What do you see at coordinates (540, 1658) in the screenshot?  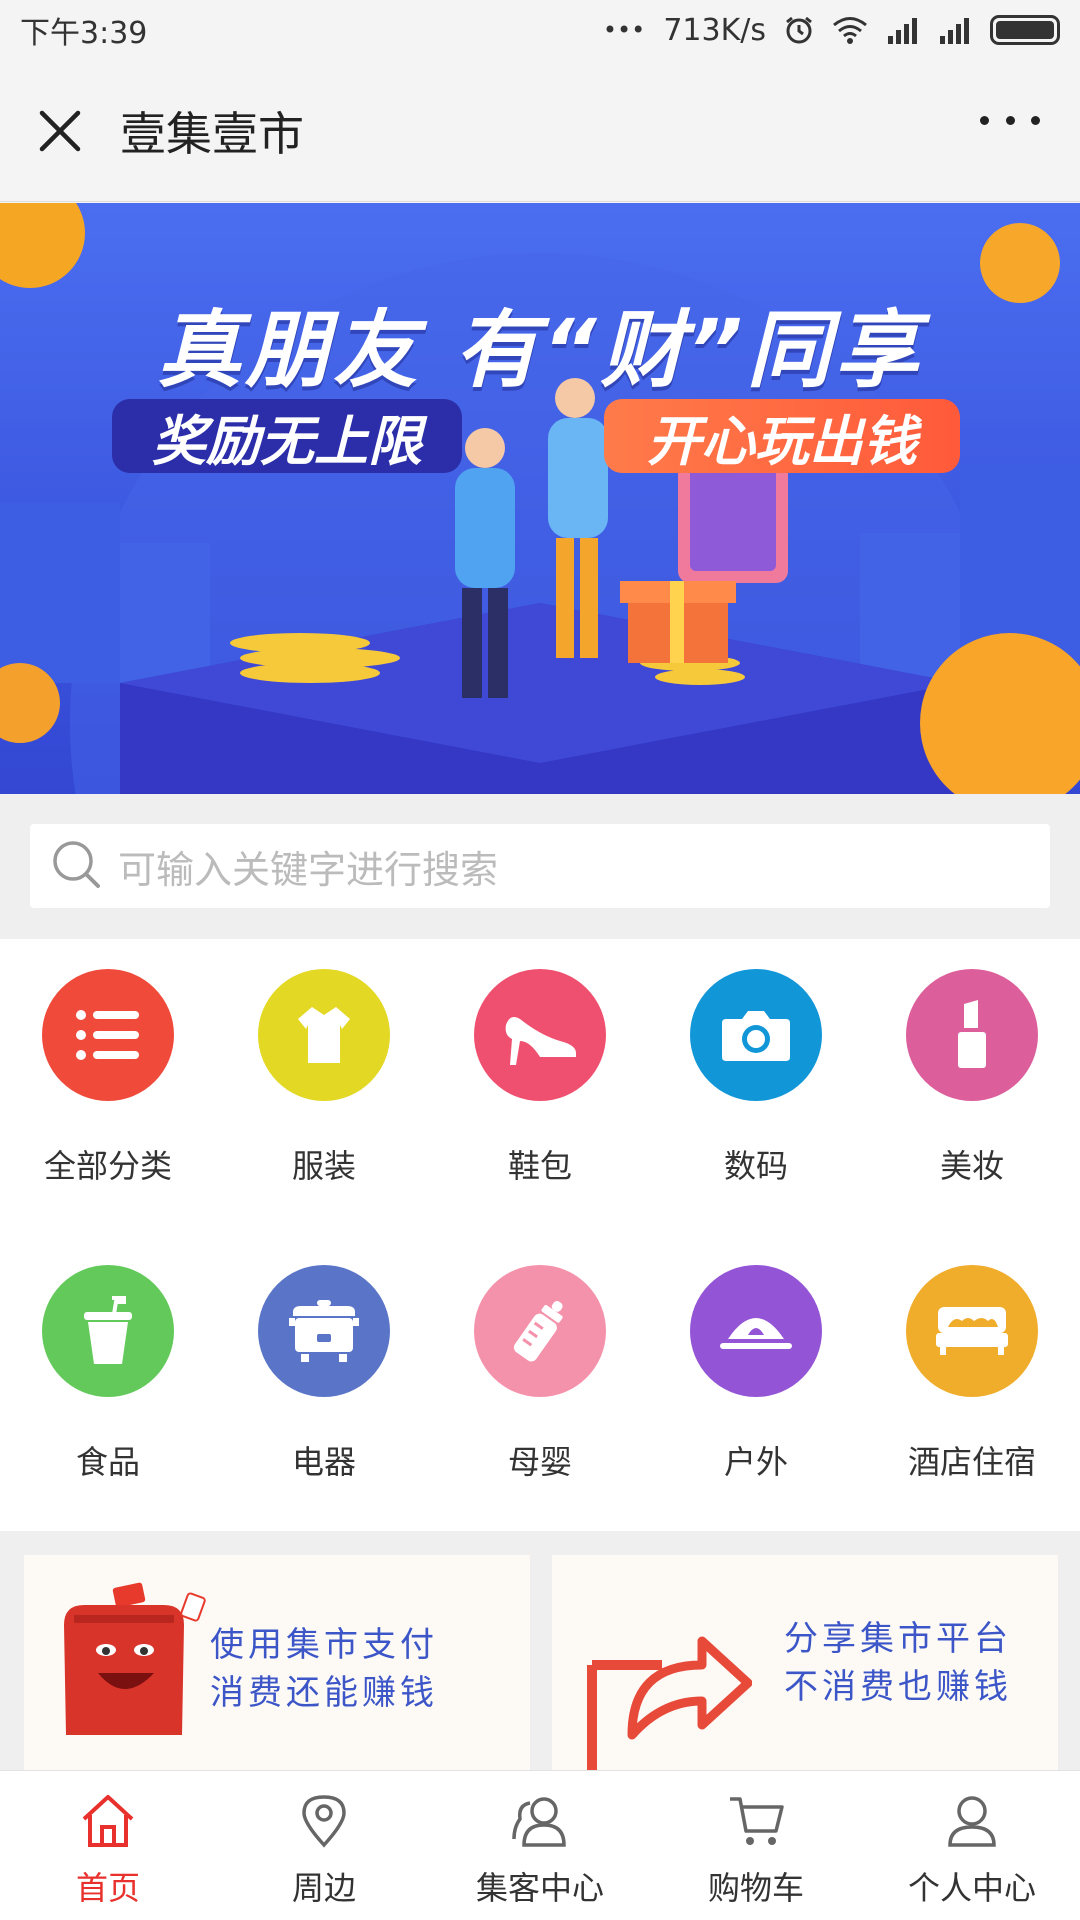 I see `promo-section: 使用集市支付 消费还能赚钱 分享集市平台 不消费也赚钱` at bounding box center [540, 1658].